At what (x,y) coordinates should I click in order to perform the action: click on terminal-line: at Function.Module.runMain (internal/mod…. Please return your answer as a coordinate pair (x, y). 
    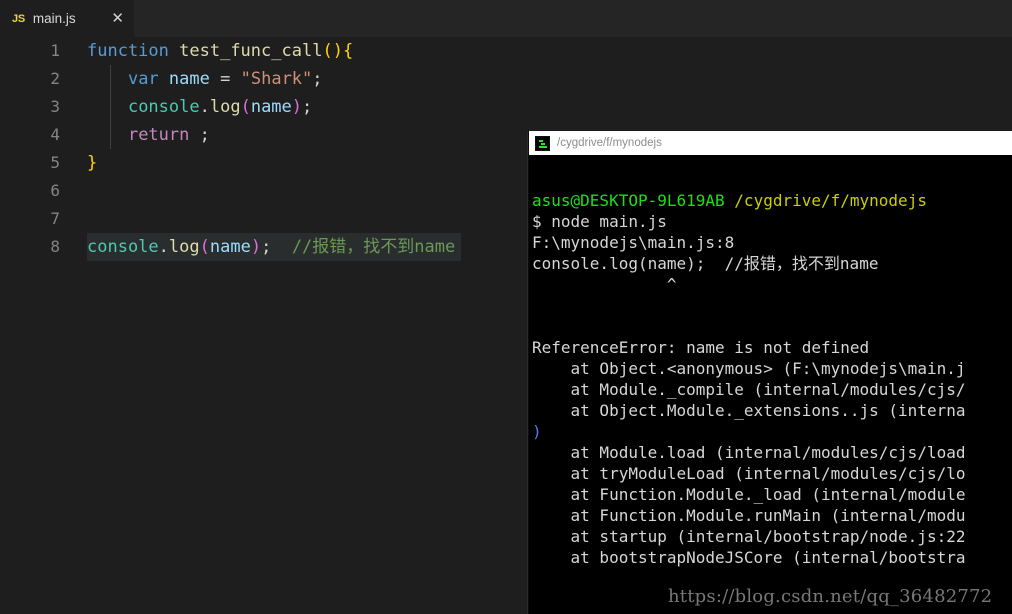
    Looking at the image, I should click on (772, 515).